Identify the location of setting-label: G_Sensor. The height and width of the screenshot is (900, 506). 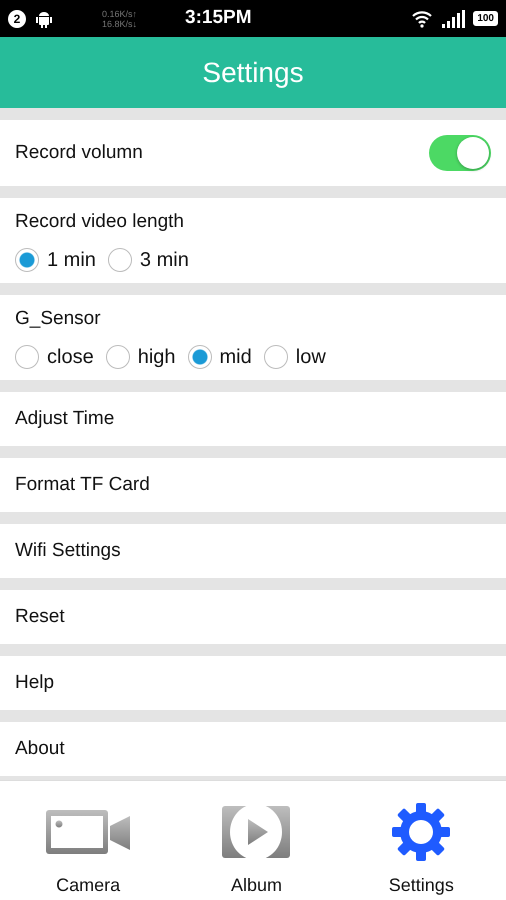
(58, 319).